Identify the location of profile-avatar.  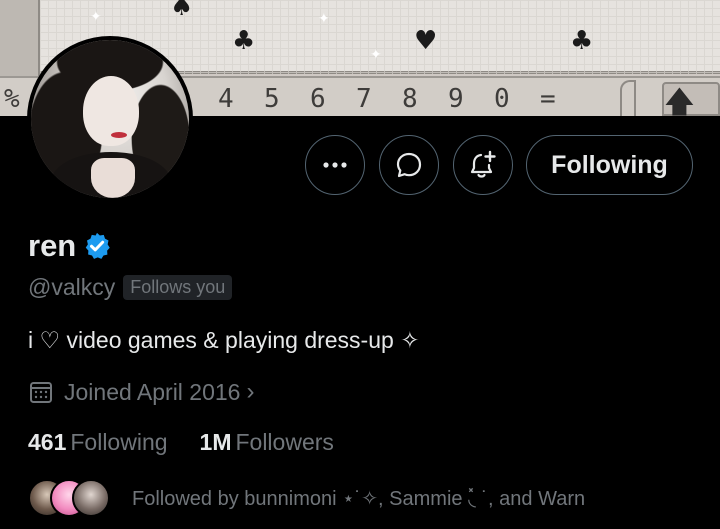
(110, 119).